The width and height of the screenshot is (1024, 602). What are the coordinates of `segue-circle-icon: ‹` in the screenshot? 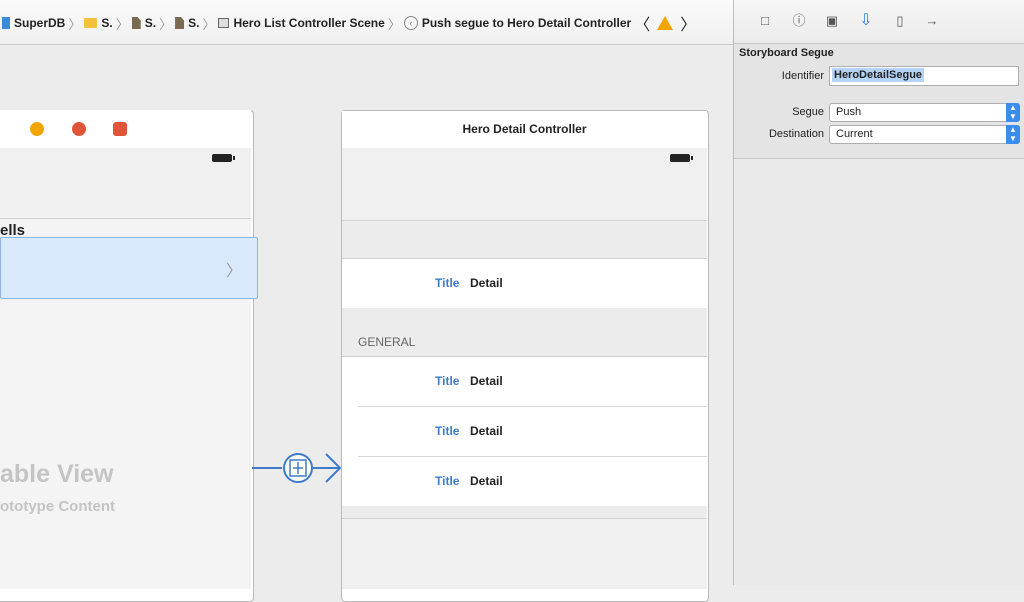 It's located at (410, 23).